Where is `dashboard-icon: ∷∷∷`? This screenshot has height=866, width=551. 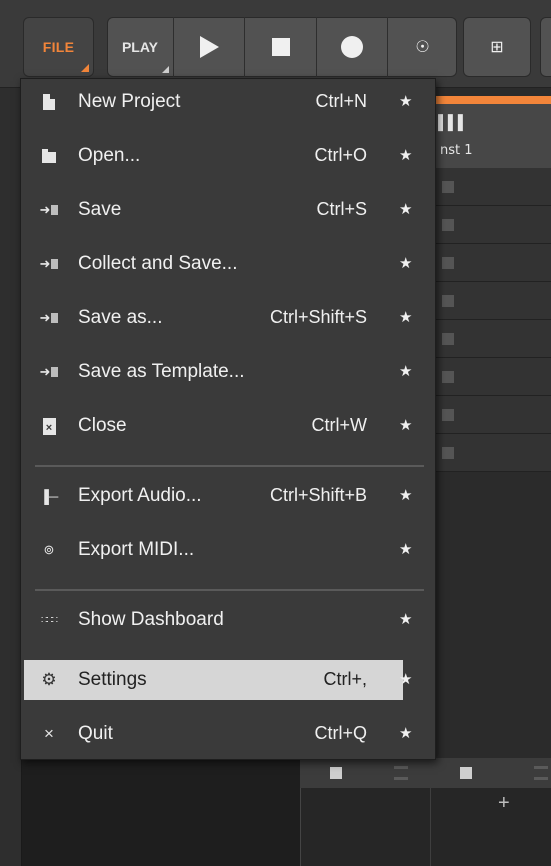 dashboard-icon: ∷∷∷ is located at coordinates (49, 620).